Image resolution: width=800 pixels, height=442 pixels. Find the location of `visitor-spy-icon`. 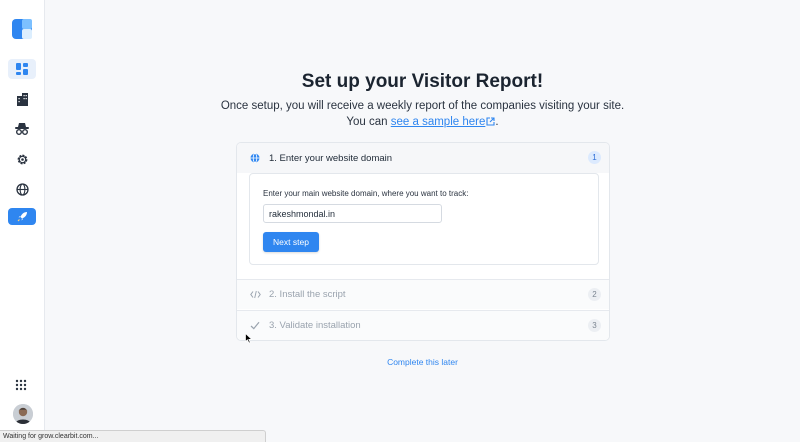

visitor-spy-icon is located at coordinates (22, 129).